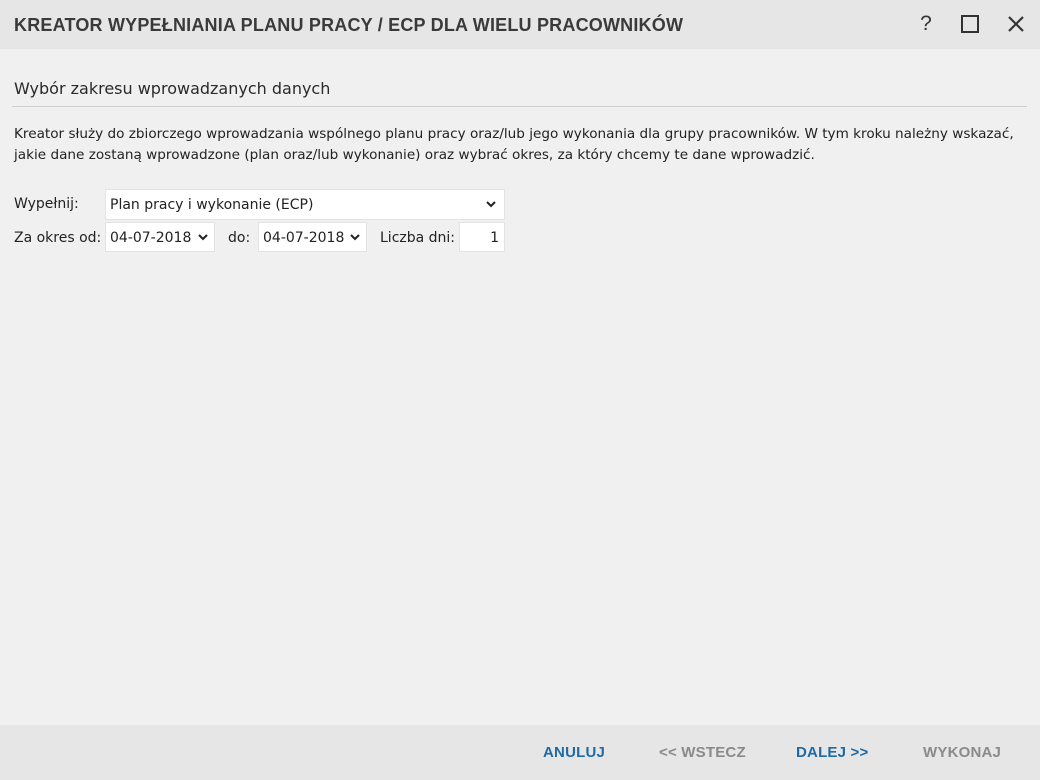  I want to click on help-icon: ?, so click(926, 24).